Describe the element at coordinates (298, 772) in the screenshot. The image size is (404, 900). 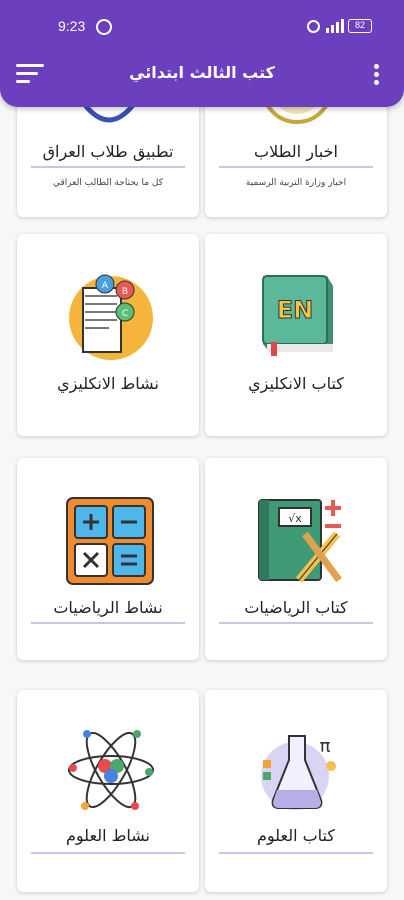
I see `flask-icon: π` at that location.